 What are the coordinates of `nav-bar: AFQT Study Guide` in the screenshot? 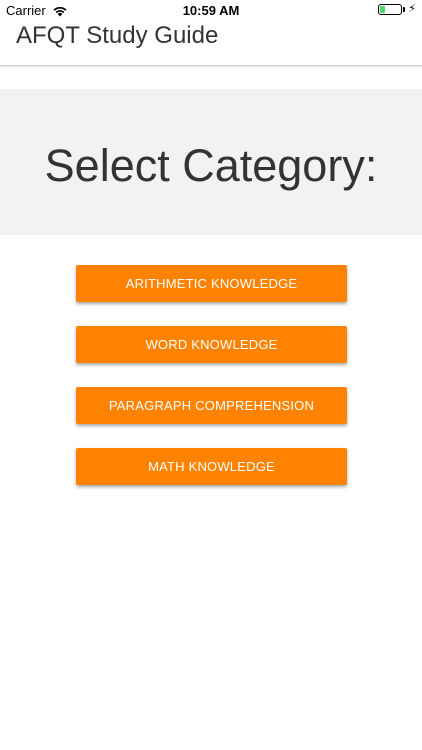 It's located at (211, 43).